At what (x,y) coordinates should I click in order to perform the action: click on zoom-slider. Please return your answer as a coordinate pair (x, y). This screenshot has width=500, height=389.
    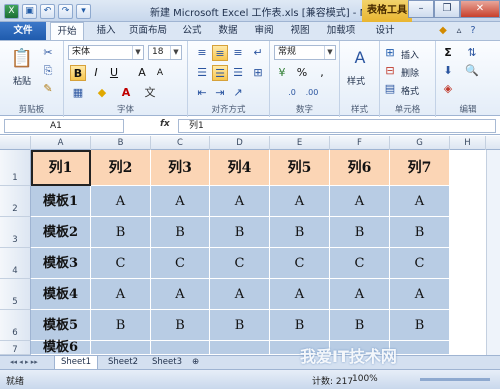
    Looking at the image, I should click on (455, 379).